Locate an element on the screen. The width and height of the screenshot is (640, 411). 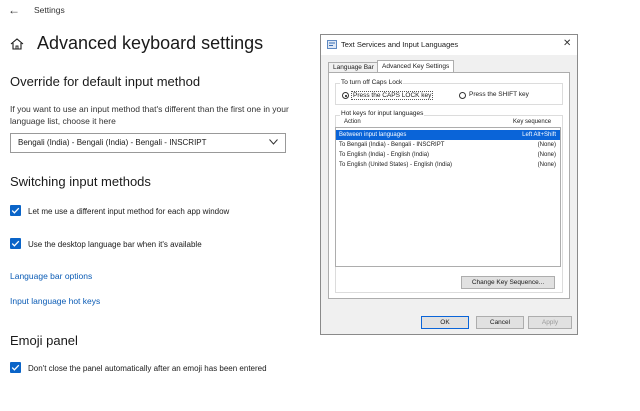
apply-button: Apply is located at coordinates (550, 322).